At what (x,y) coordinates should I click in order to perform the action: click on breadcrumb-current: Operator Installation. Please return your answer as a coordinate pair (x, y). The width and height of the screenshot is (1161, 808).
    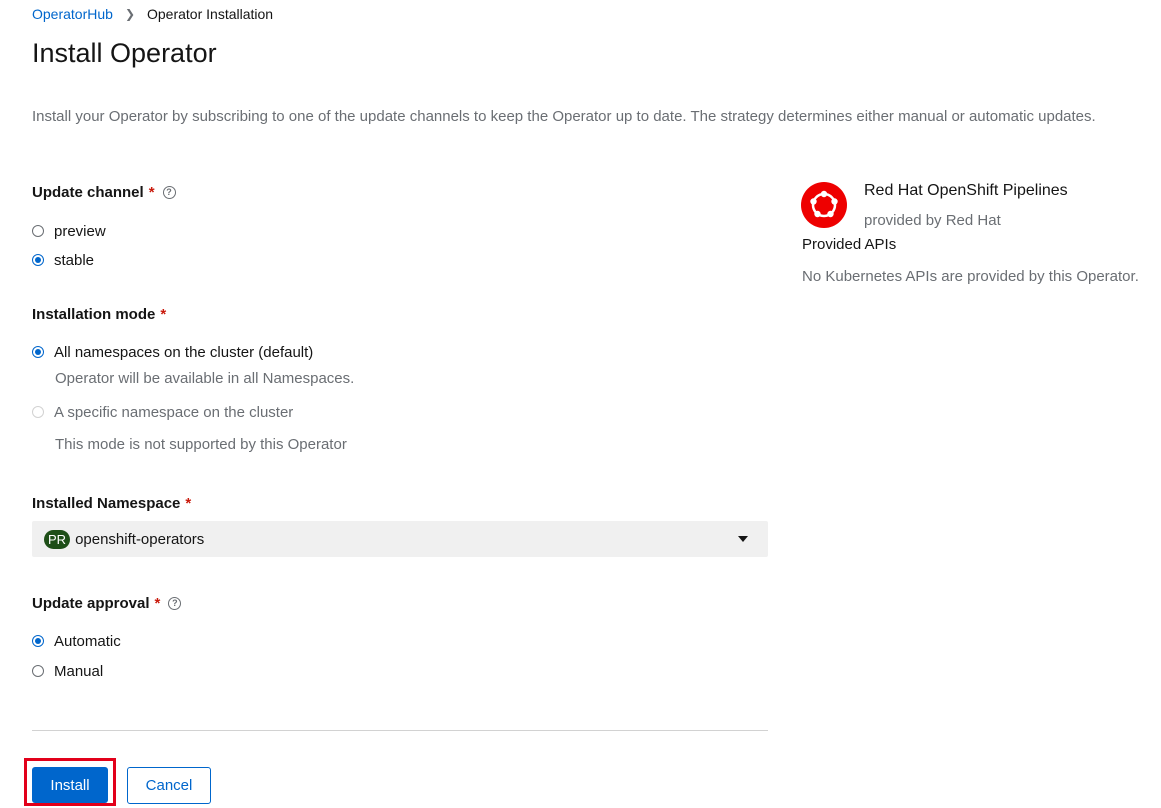
    Looking at the image, I should click on (210, 14).